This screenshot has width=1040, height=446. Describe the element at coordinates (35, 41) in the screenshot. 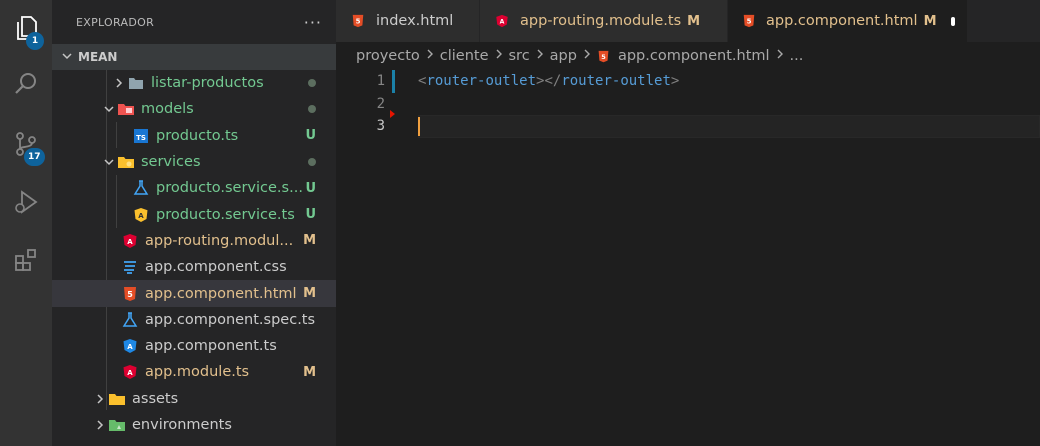

I see `explorer-badge: 1` at that location.